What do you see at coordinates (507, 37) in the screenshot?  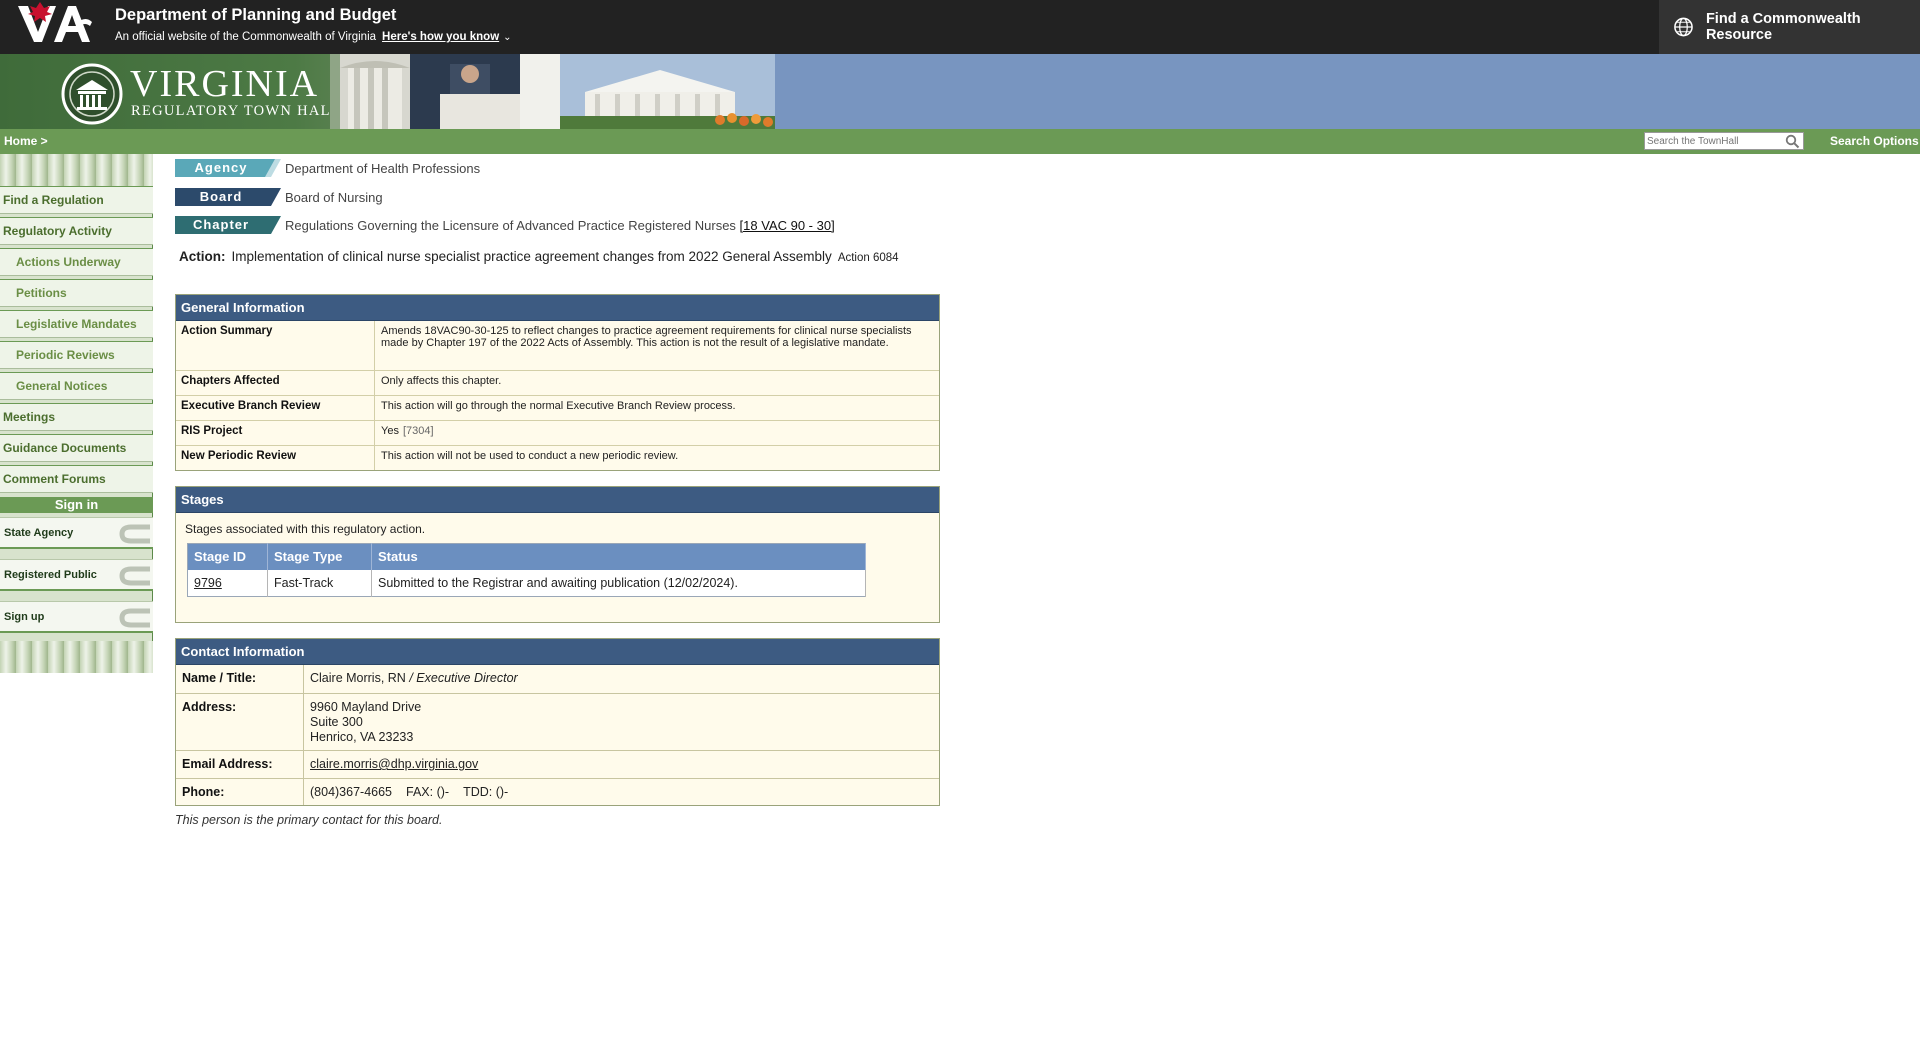 I see `chevron-down-icon: ⌄` at bounding box center [507, 37].